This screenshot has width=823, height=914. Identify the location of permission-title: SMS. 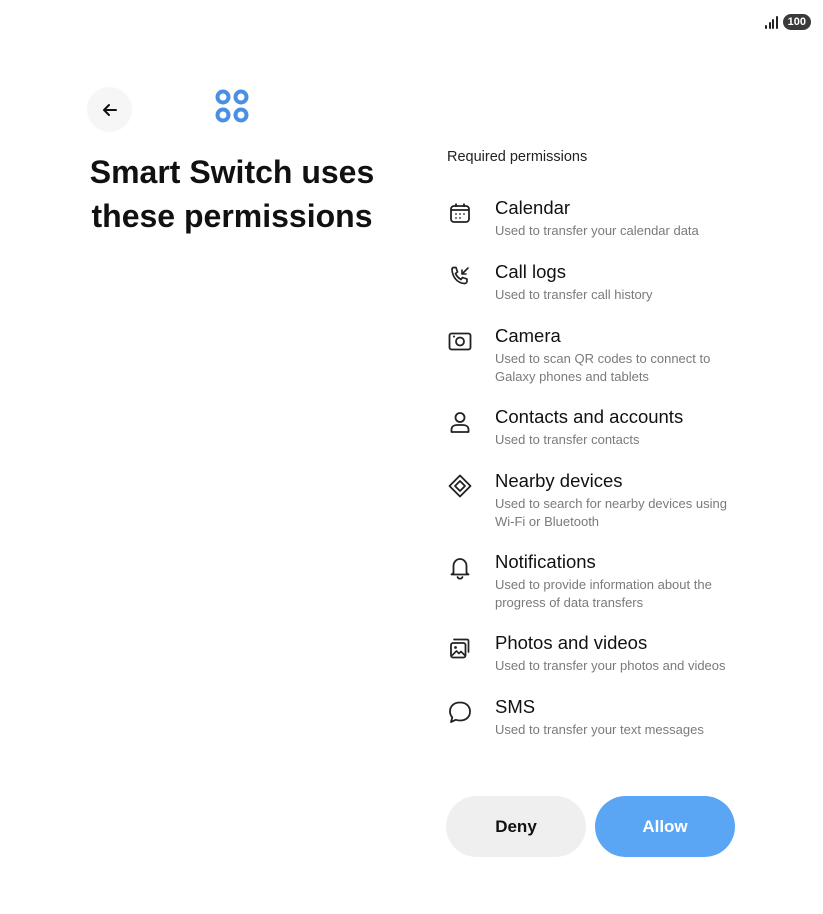
(515, 706).